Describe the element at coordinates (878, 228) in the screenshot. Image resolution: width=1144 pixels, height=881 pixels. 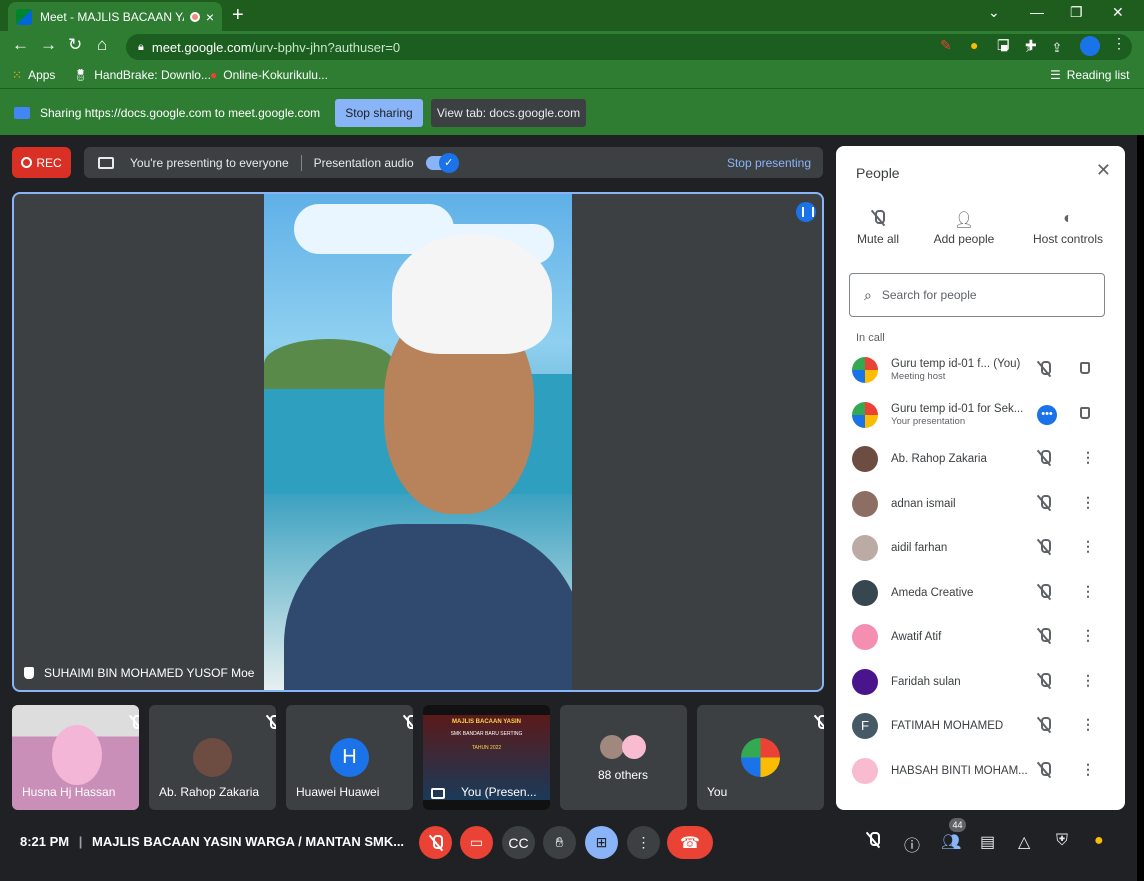
I see `mute-all-button: Mute all` at that location.